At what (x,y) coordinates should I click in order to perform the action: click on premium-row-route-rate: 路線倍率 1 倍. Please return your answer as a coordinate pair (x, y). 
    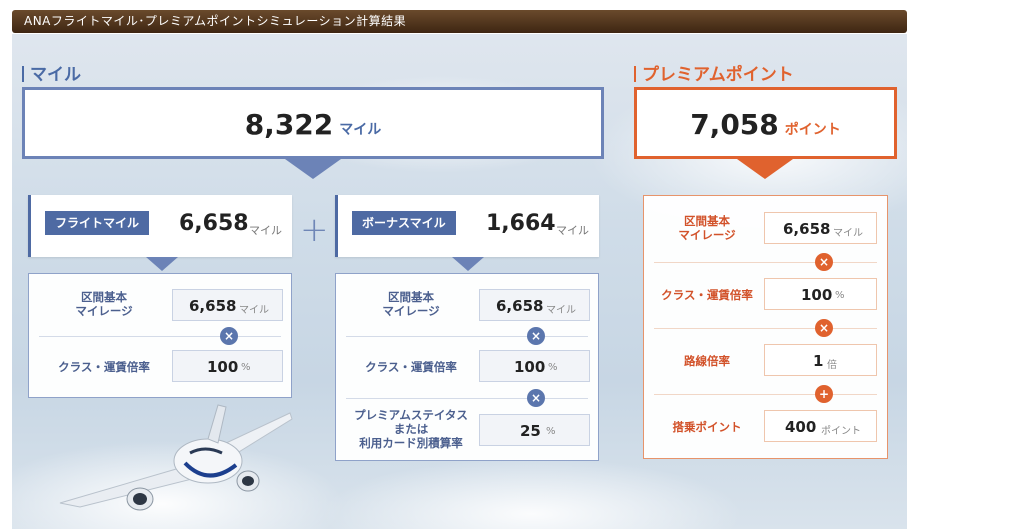
    Looking at the image, I should click on (765, 361).